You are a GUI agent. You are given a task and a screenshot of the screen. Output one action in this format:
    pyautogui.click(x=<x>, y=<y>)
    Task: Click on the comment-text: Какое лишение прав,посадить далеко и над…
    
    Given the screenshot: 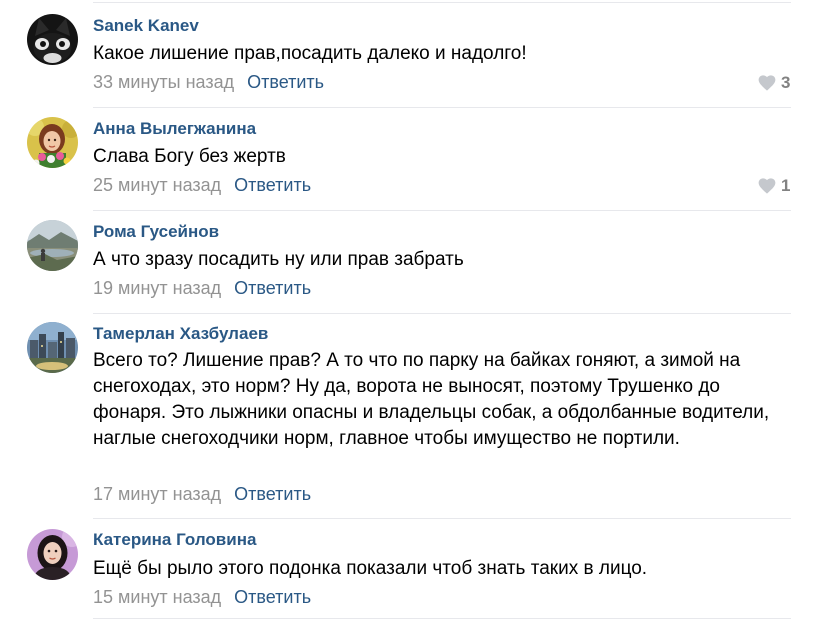 What is the action you would take?
    pyautogui.click(x=310, y=53)
    